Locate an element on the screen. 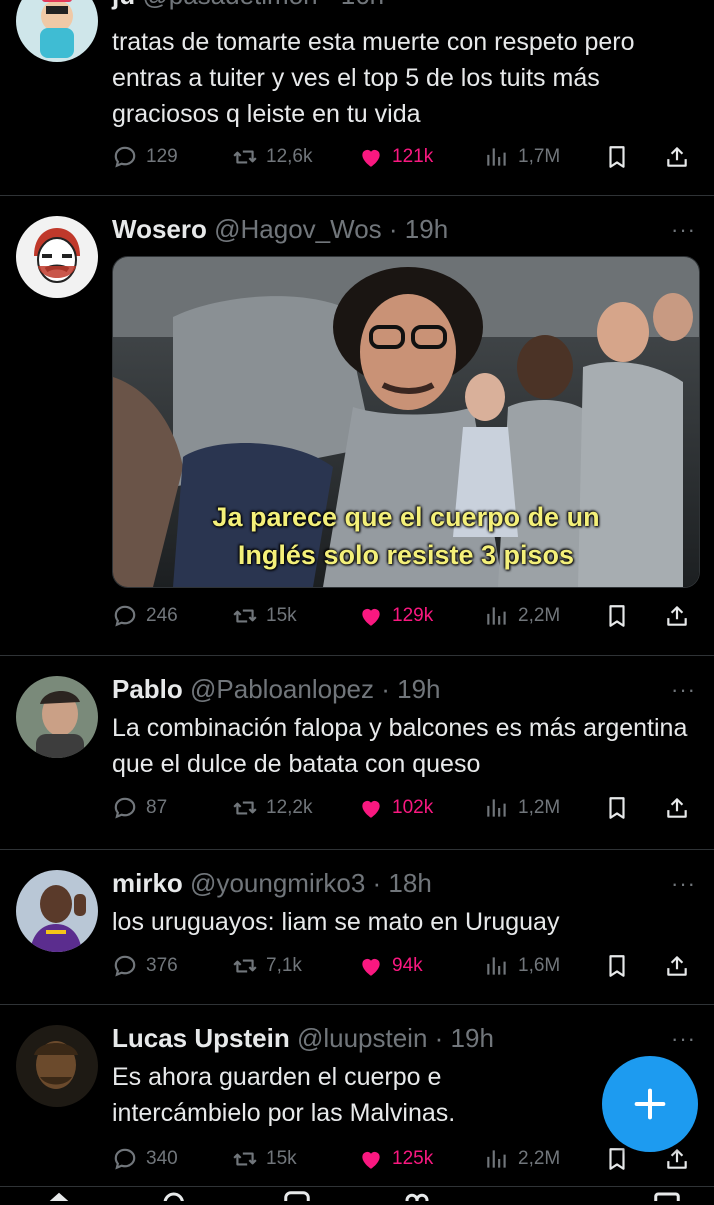  reply-count: 376 is located at coordinates (162, 965).